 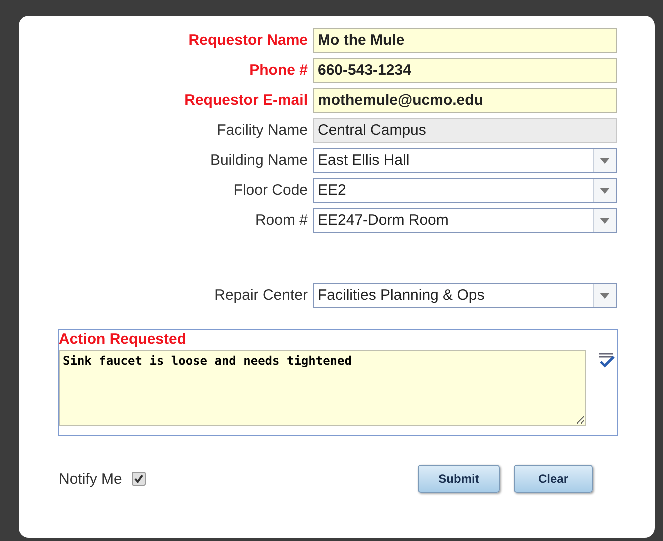 I want to click on dropdown-value: East Ellis Hall, so click(x=364, y=160).